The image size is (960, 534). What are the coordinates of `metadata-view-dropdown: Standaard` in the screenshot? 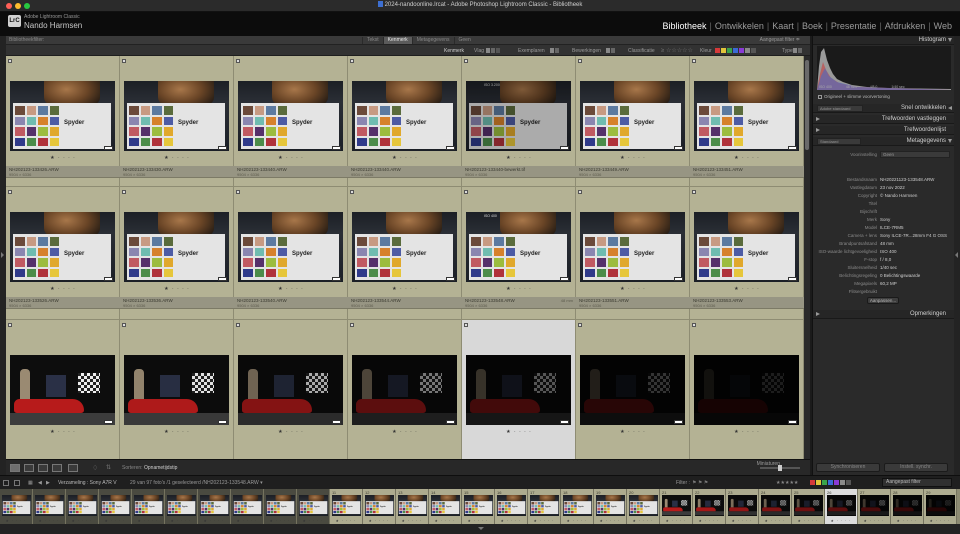 It's located at (839, 141).